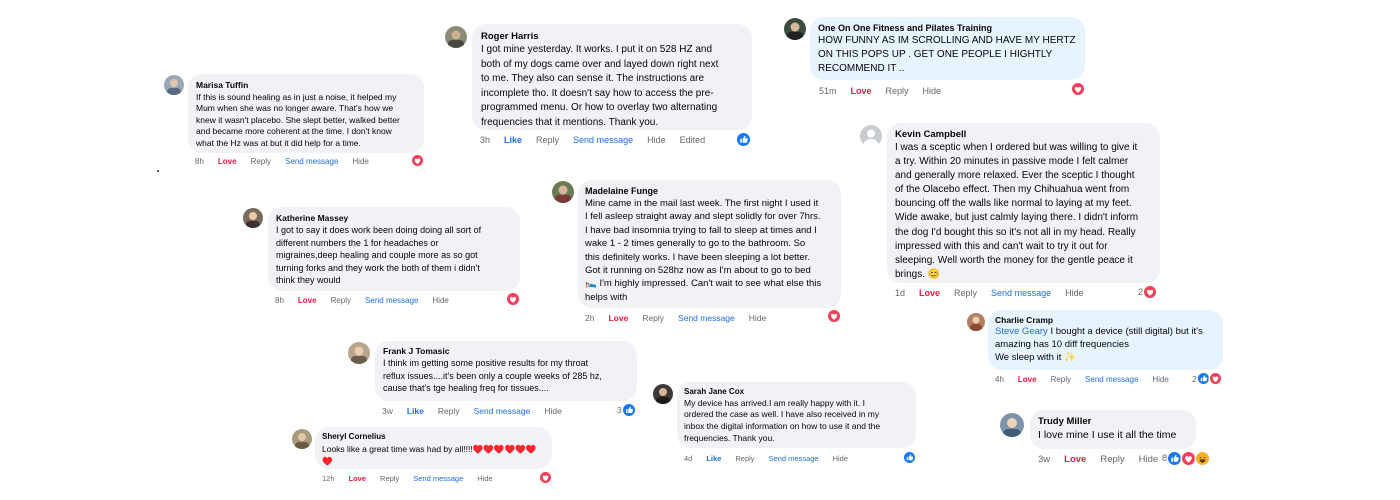  What do you see at coordinates (506, 351) in the screenshot?
I see `author-name: Frank J Tomasic` at bounding box center [506, 351].